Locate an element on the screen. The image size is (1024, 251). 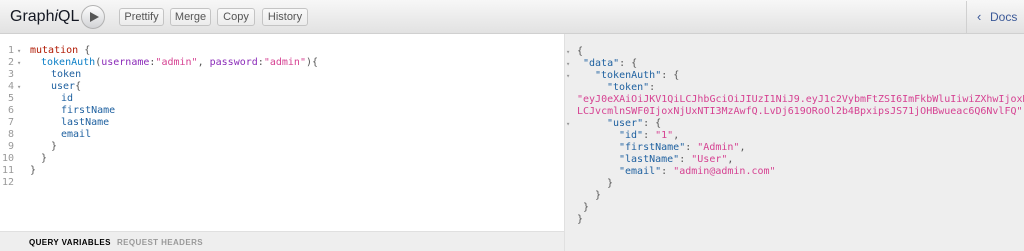
code-line: email is located at coordinates (76, 134).